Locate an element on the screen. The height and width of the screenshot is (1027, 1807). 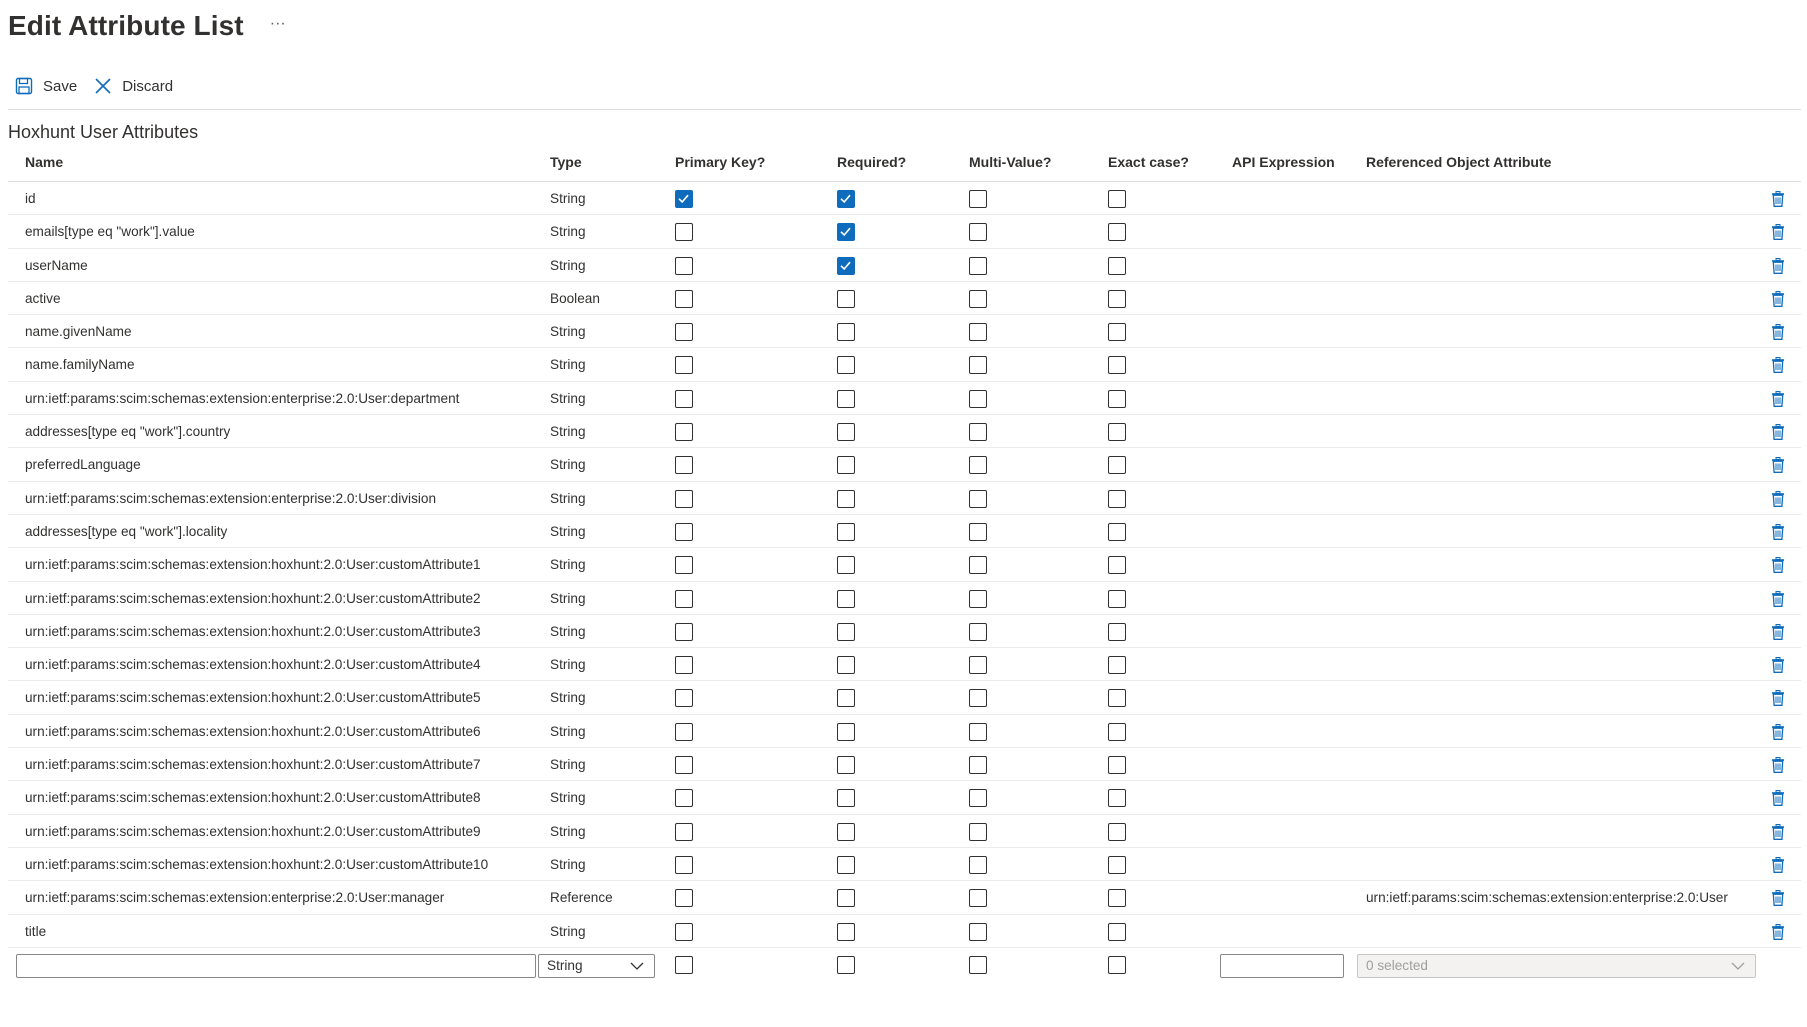
new-required-checkbox is located at coordinates (846, 964).